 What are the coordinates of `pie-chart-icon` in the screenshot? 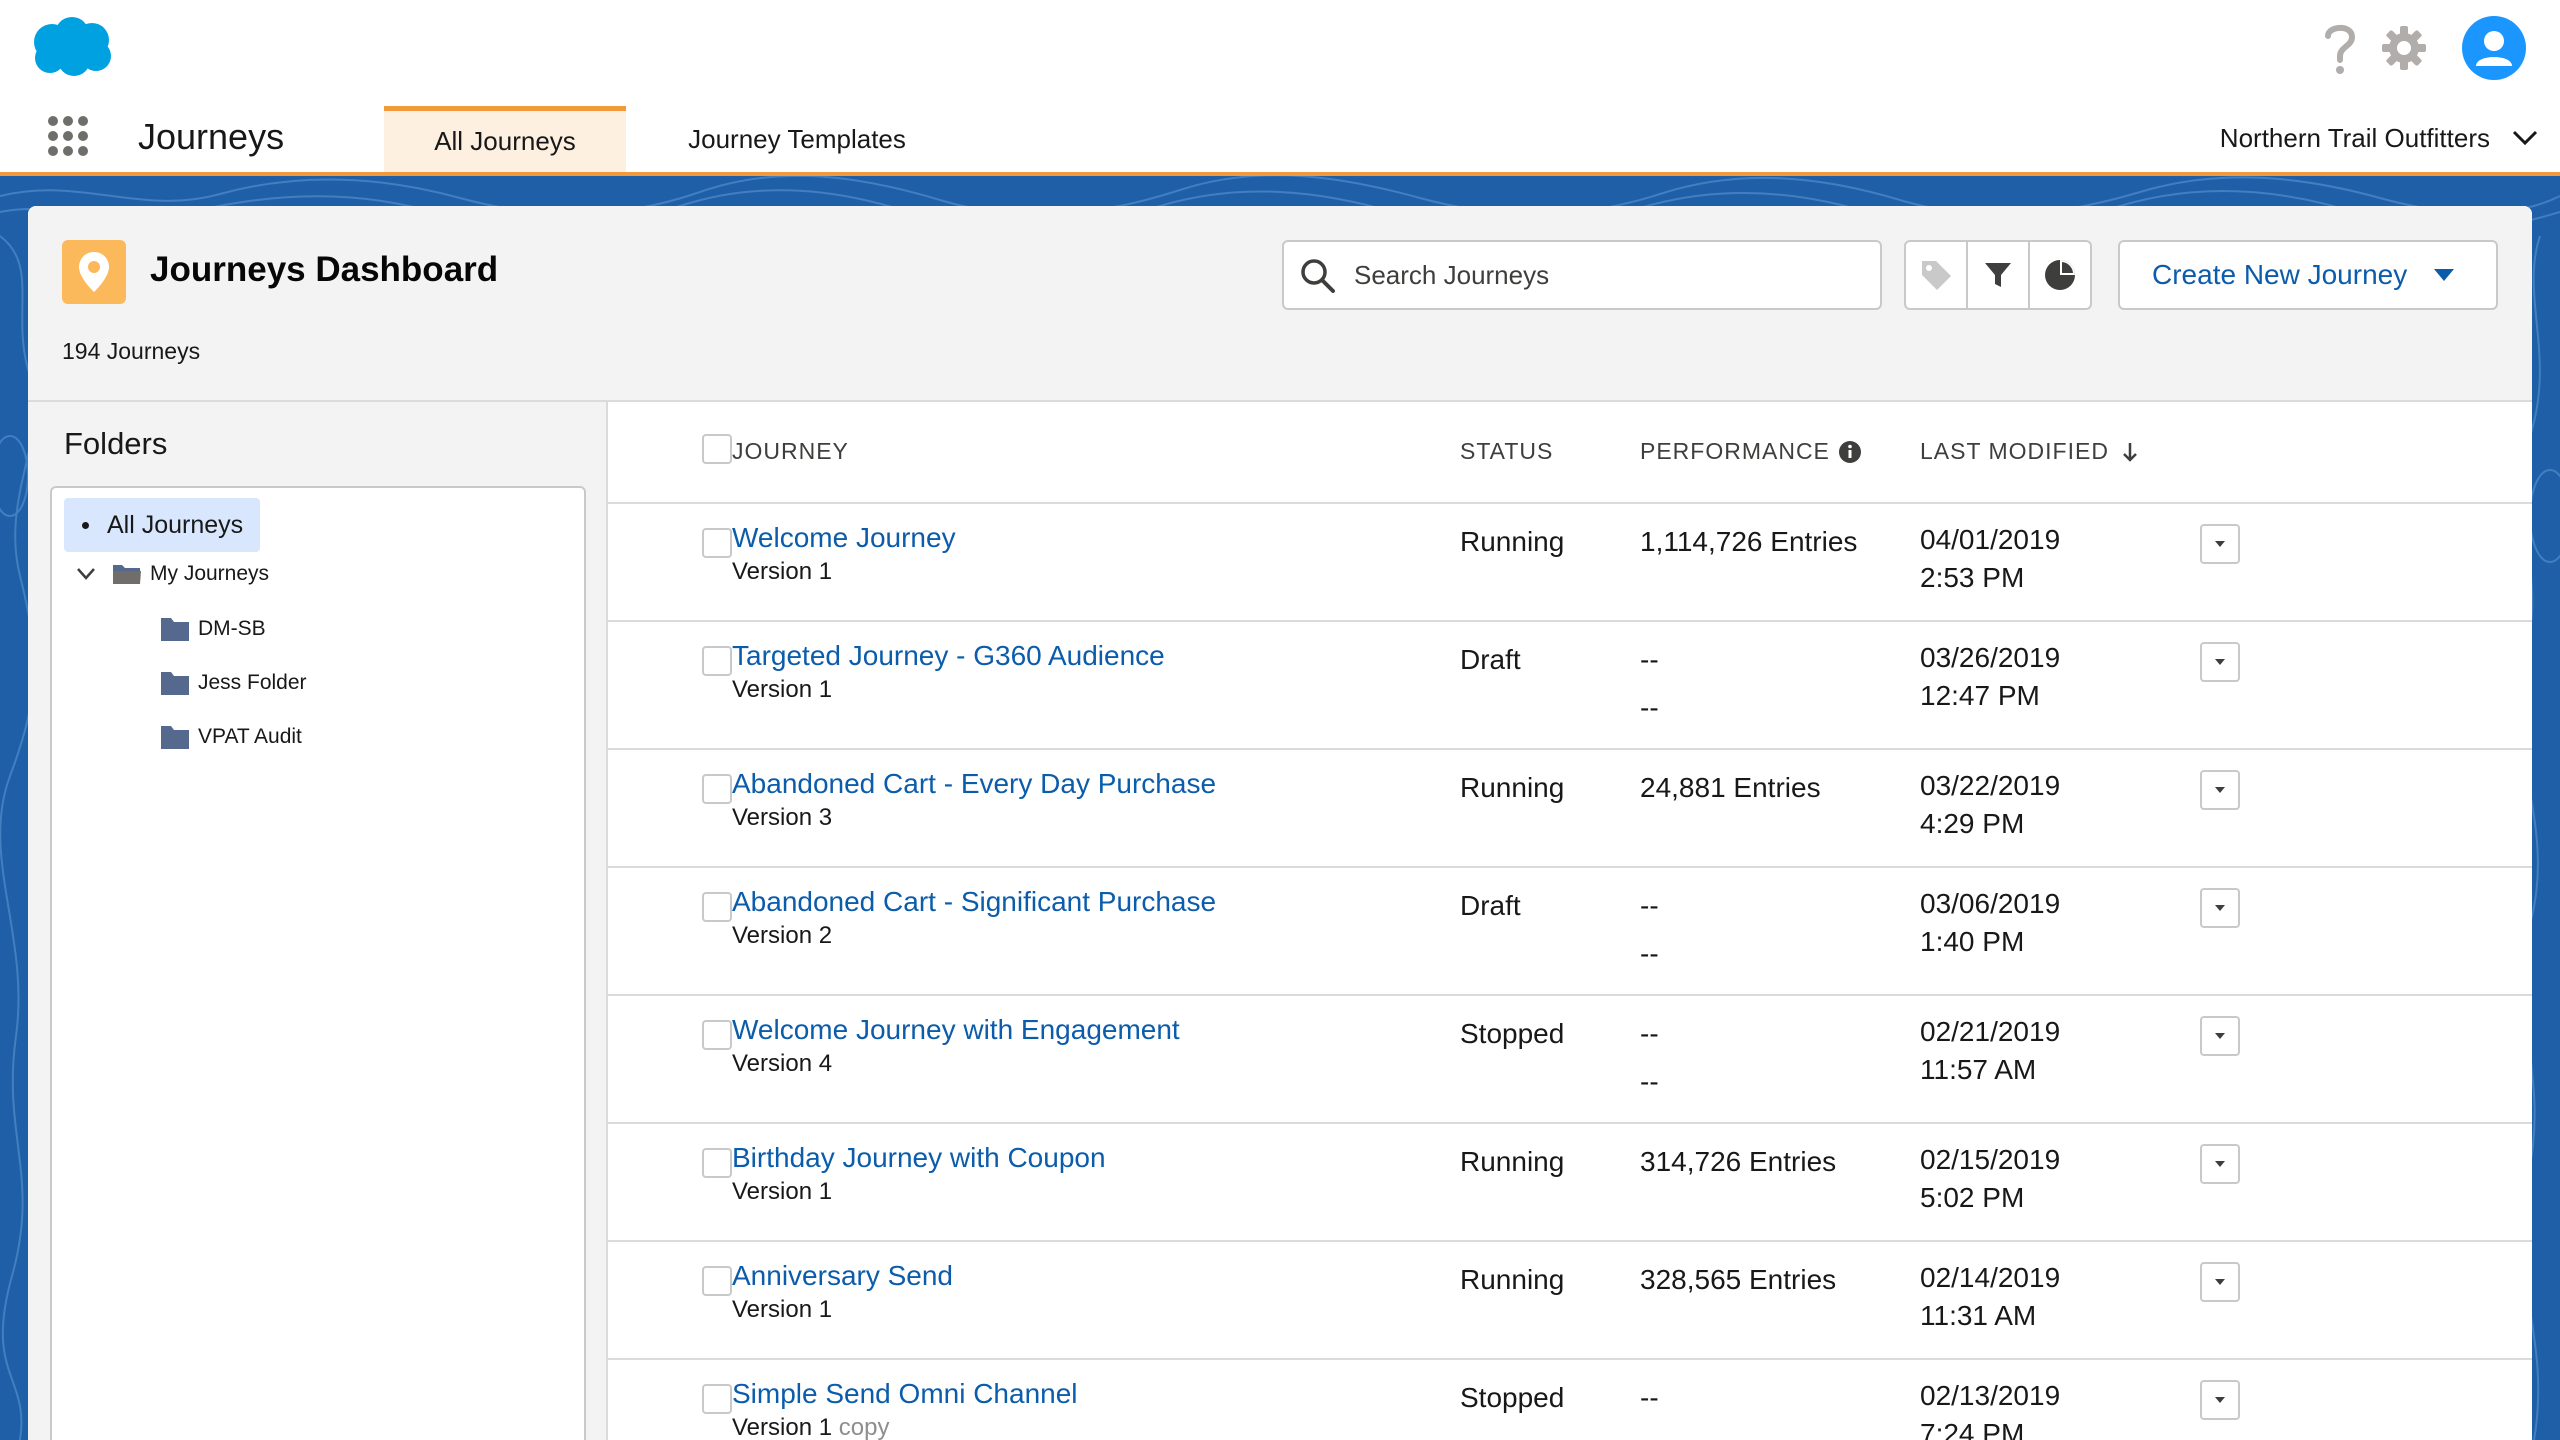 It's located at (2060, 275).